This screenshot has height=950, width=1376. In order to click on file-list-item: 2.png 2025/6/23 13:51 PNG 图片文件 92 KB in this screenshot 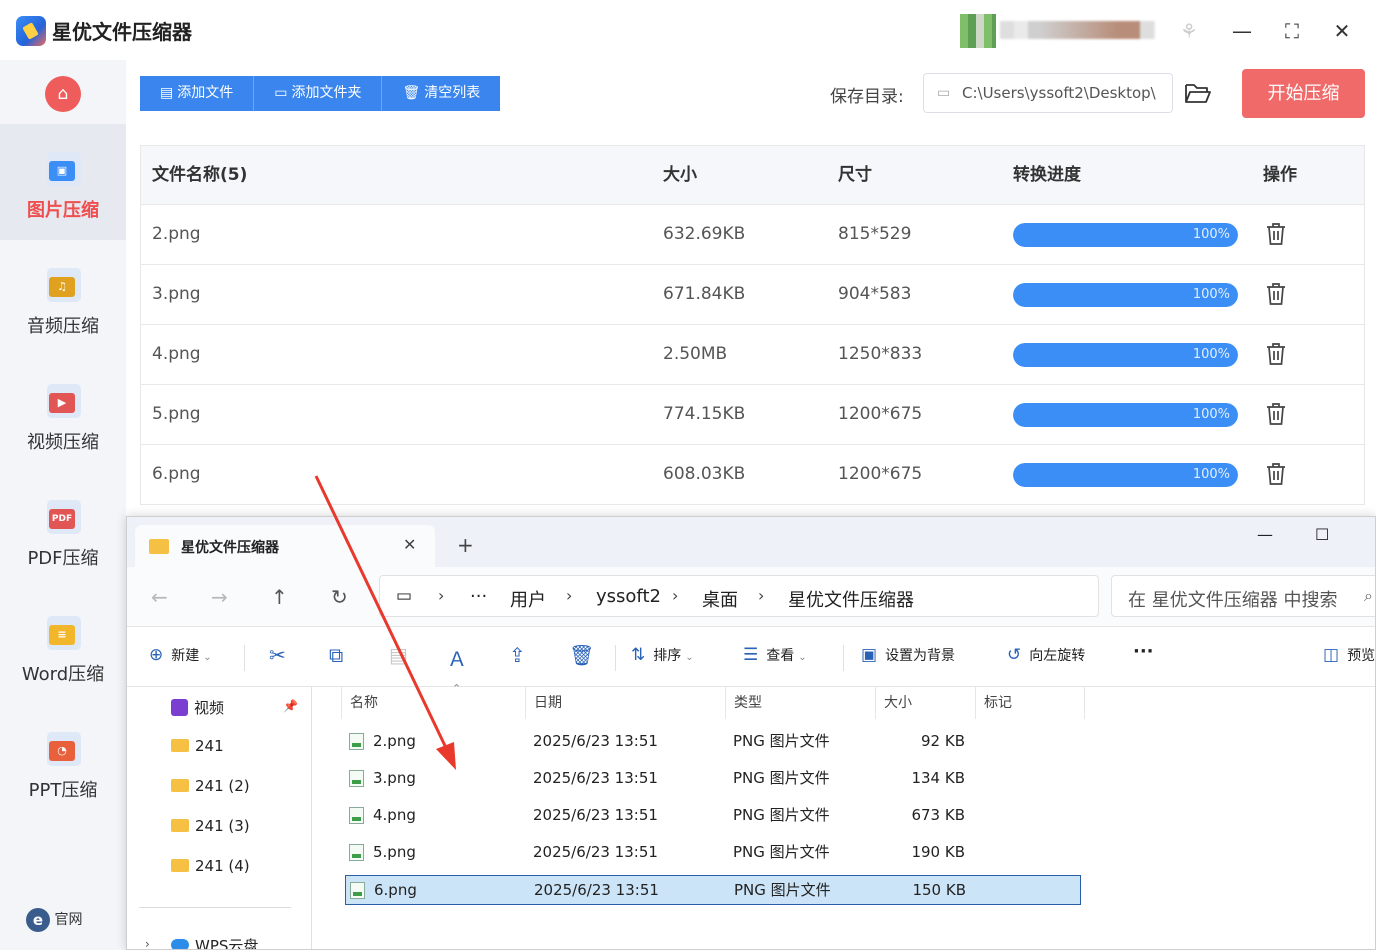, I will do `click(713, 742)`.